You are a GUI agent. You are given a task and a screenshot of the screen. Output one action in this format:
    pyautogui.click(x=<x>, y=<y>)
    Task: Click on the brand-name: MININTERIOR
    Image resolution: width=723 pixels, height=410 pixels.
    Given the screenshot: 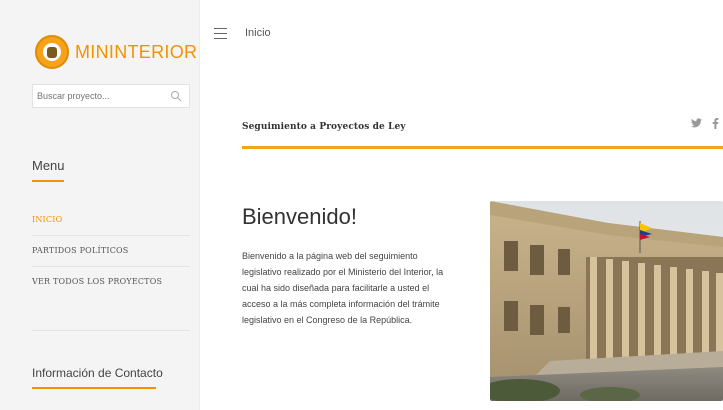 What is the action you would take?
    pyautogui.click(x=136, y=51)
    